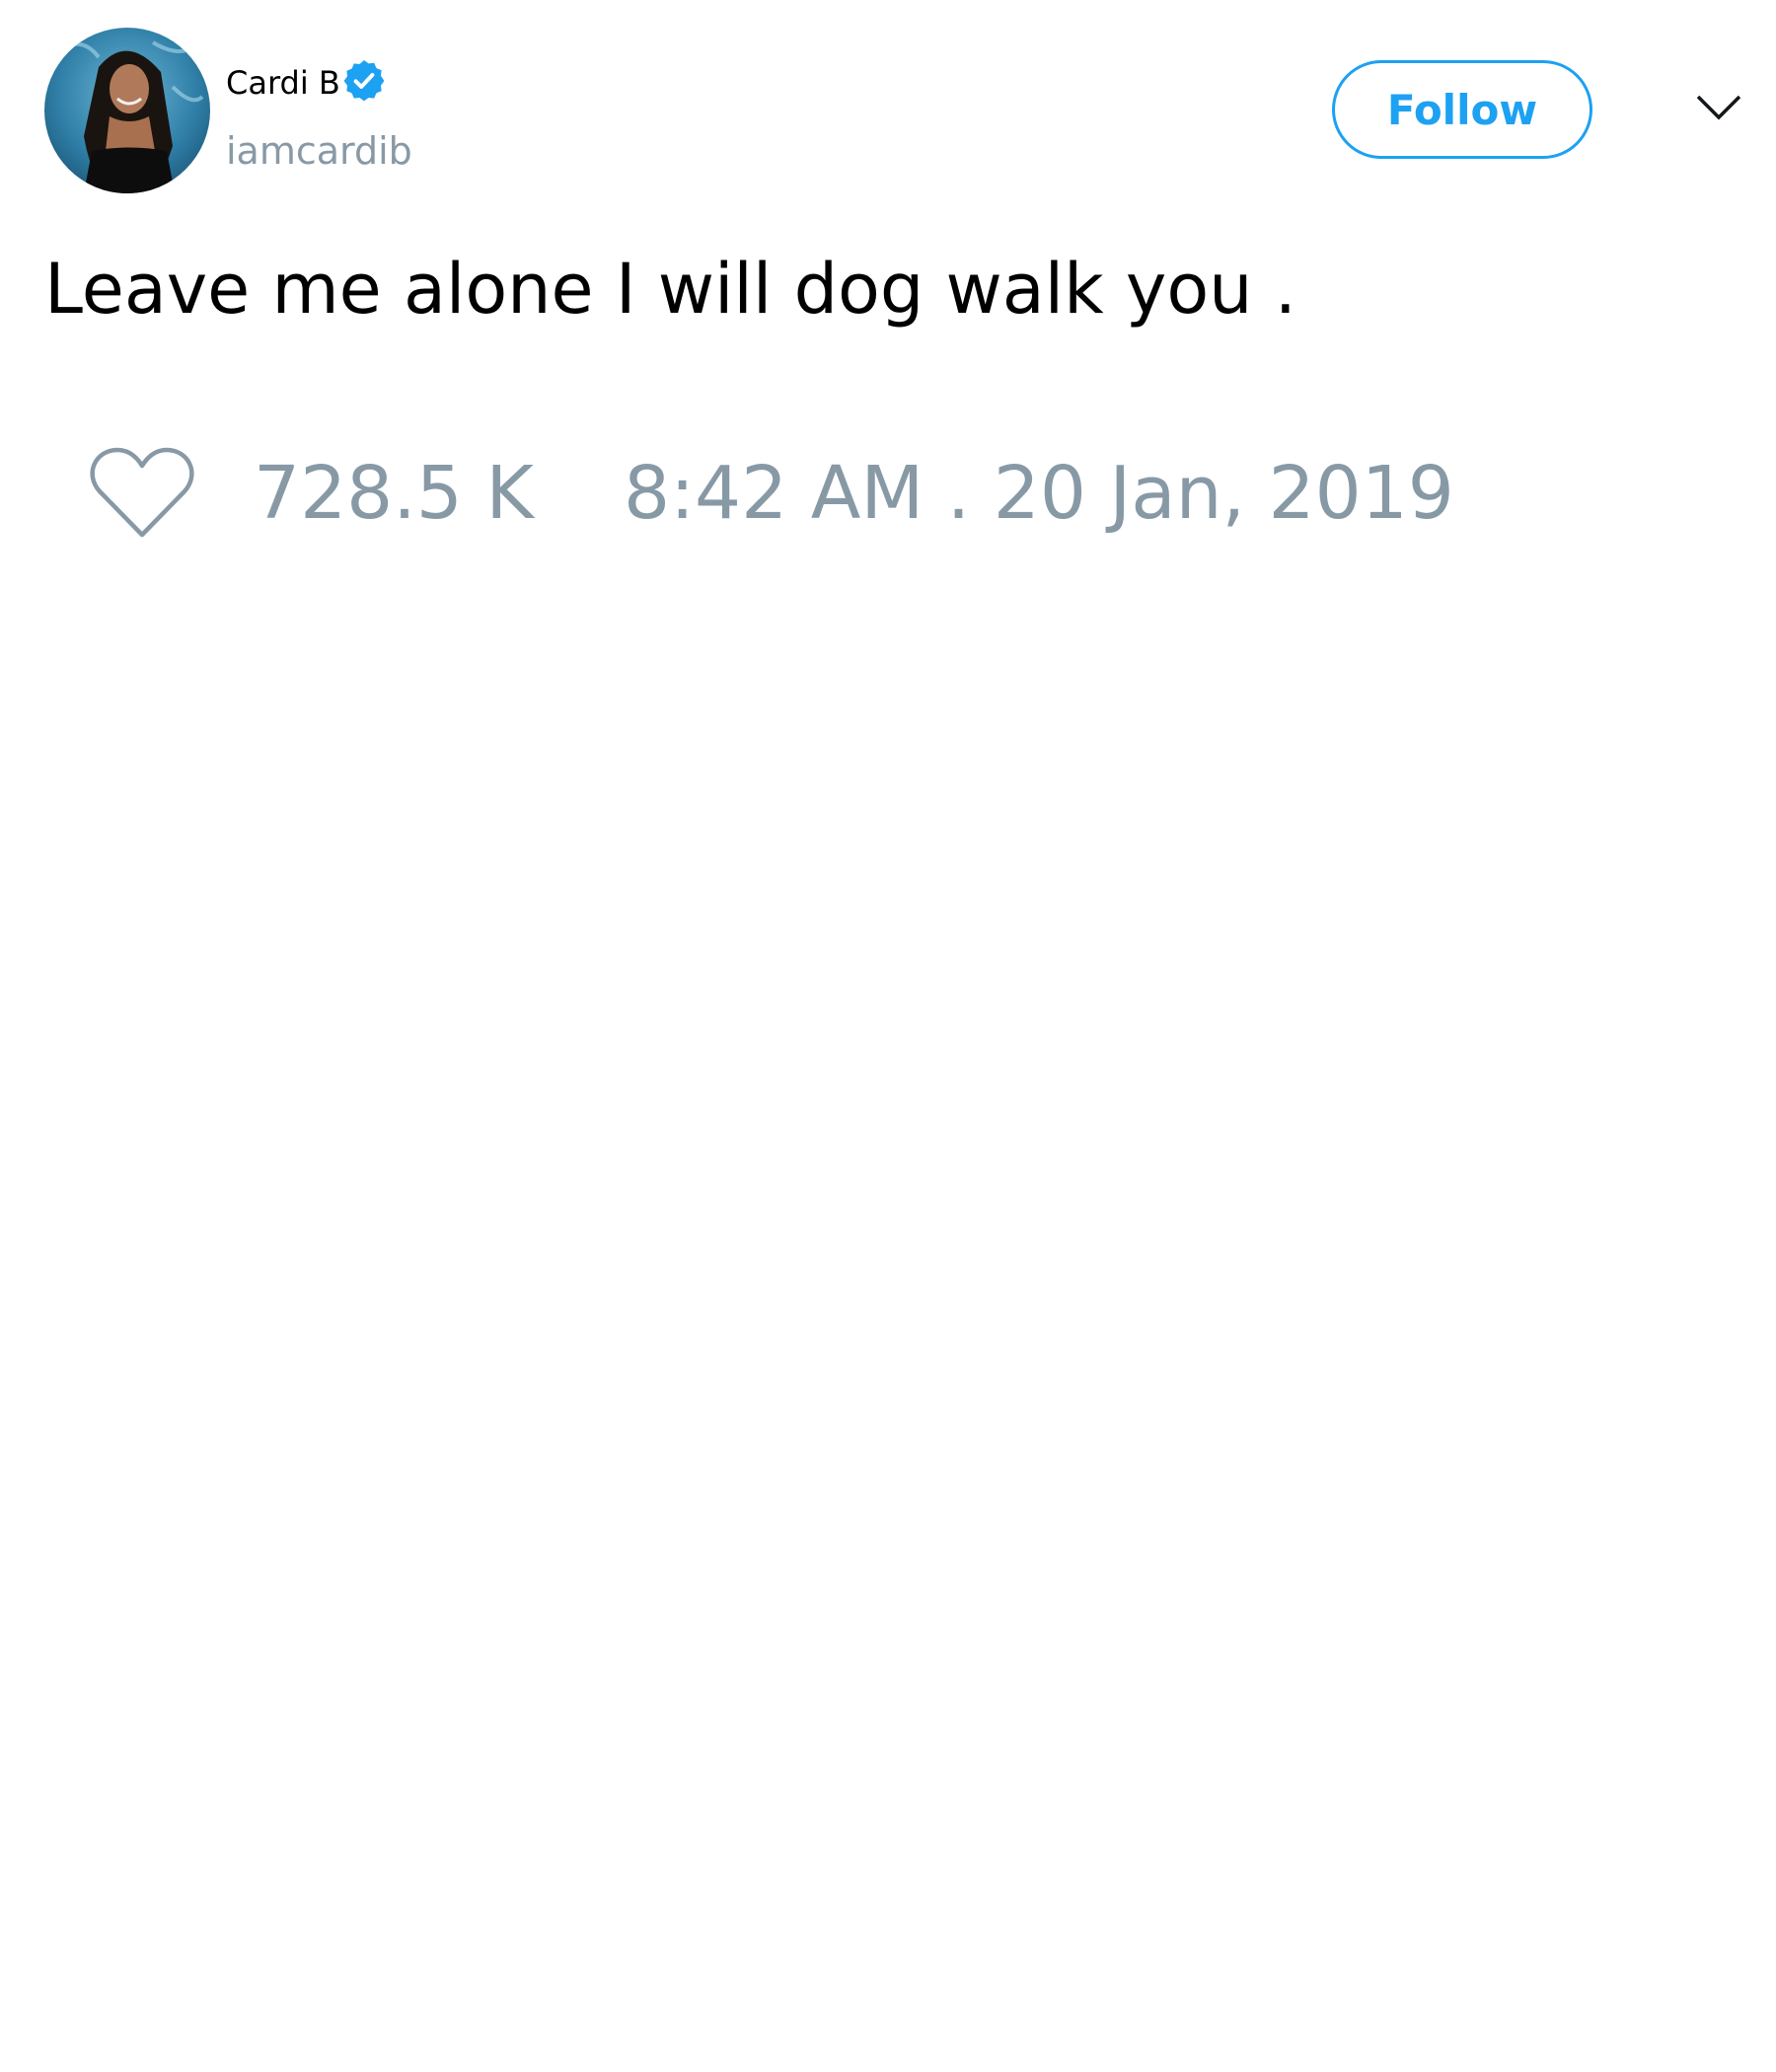  I want to click on verified-badge-icon, so click(364, 81).